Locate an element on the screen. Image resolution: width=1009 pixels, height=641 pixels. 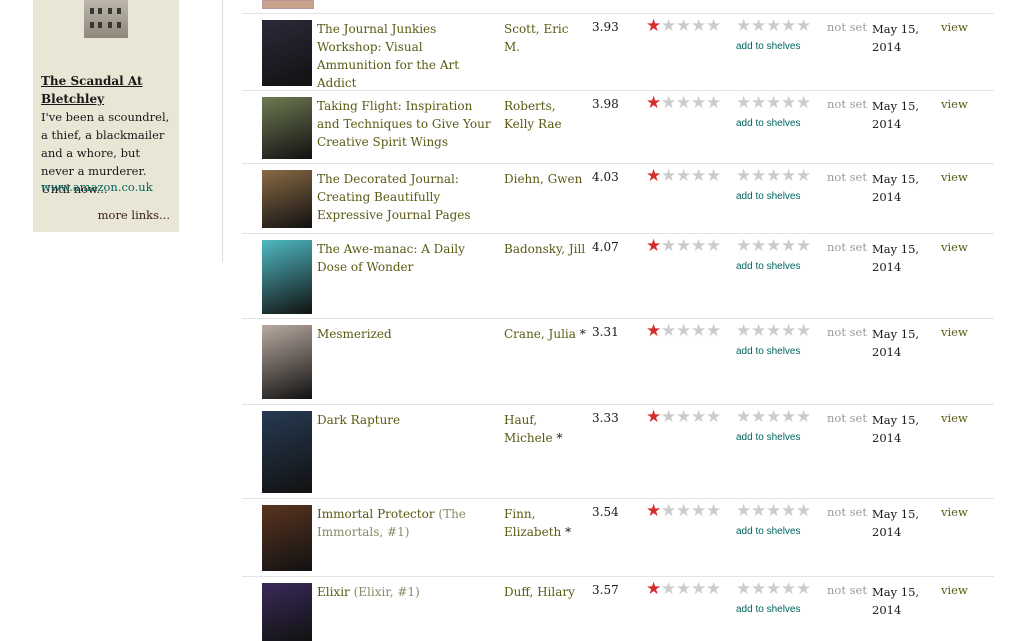
book-title: Dark Rapture is located at coordinates (358, 420).